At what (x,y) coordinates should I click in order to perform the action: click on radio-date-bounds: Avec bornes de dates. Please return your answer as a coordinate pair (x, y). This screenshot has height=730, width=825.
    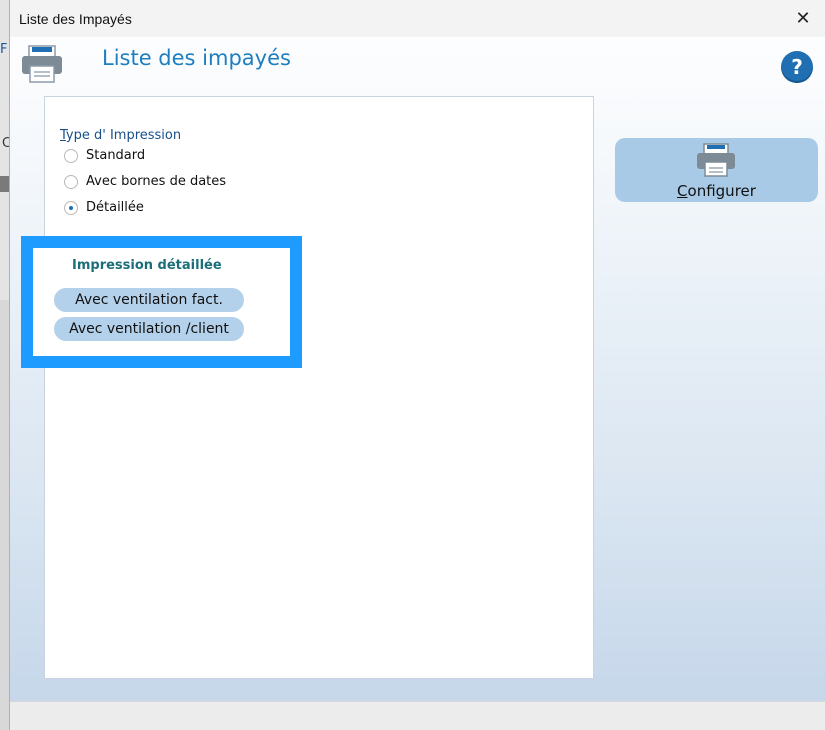
    Looking at the image, I should click on (145, 181).